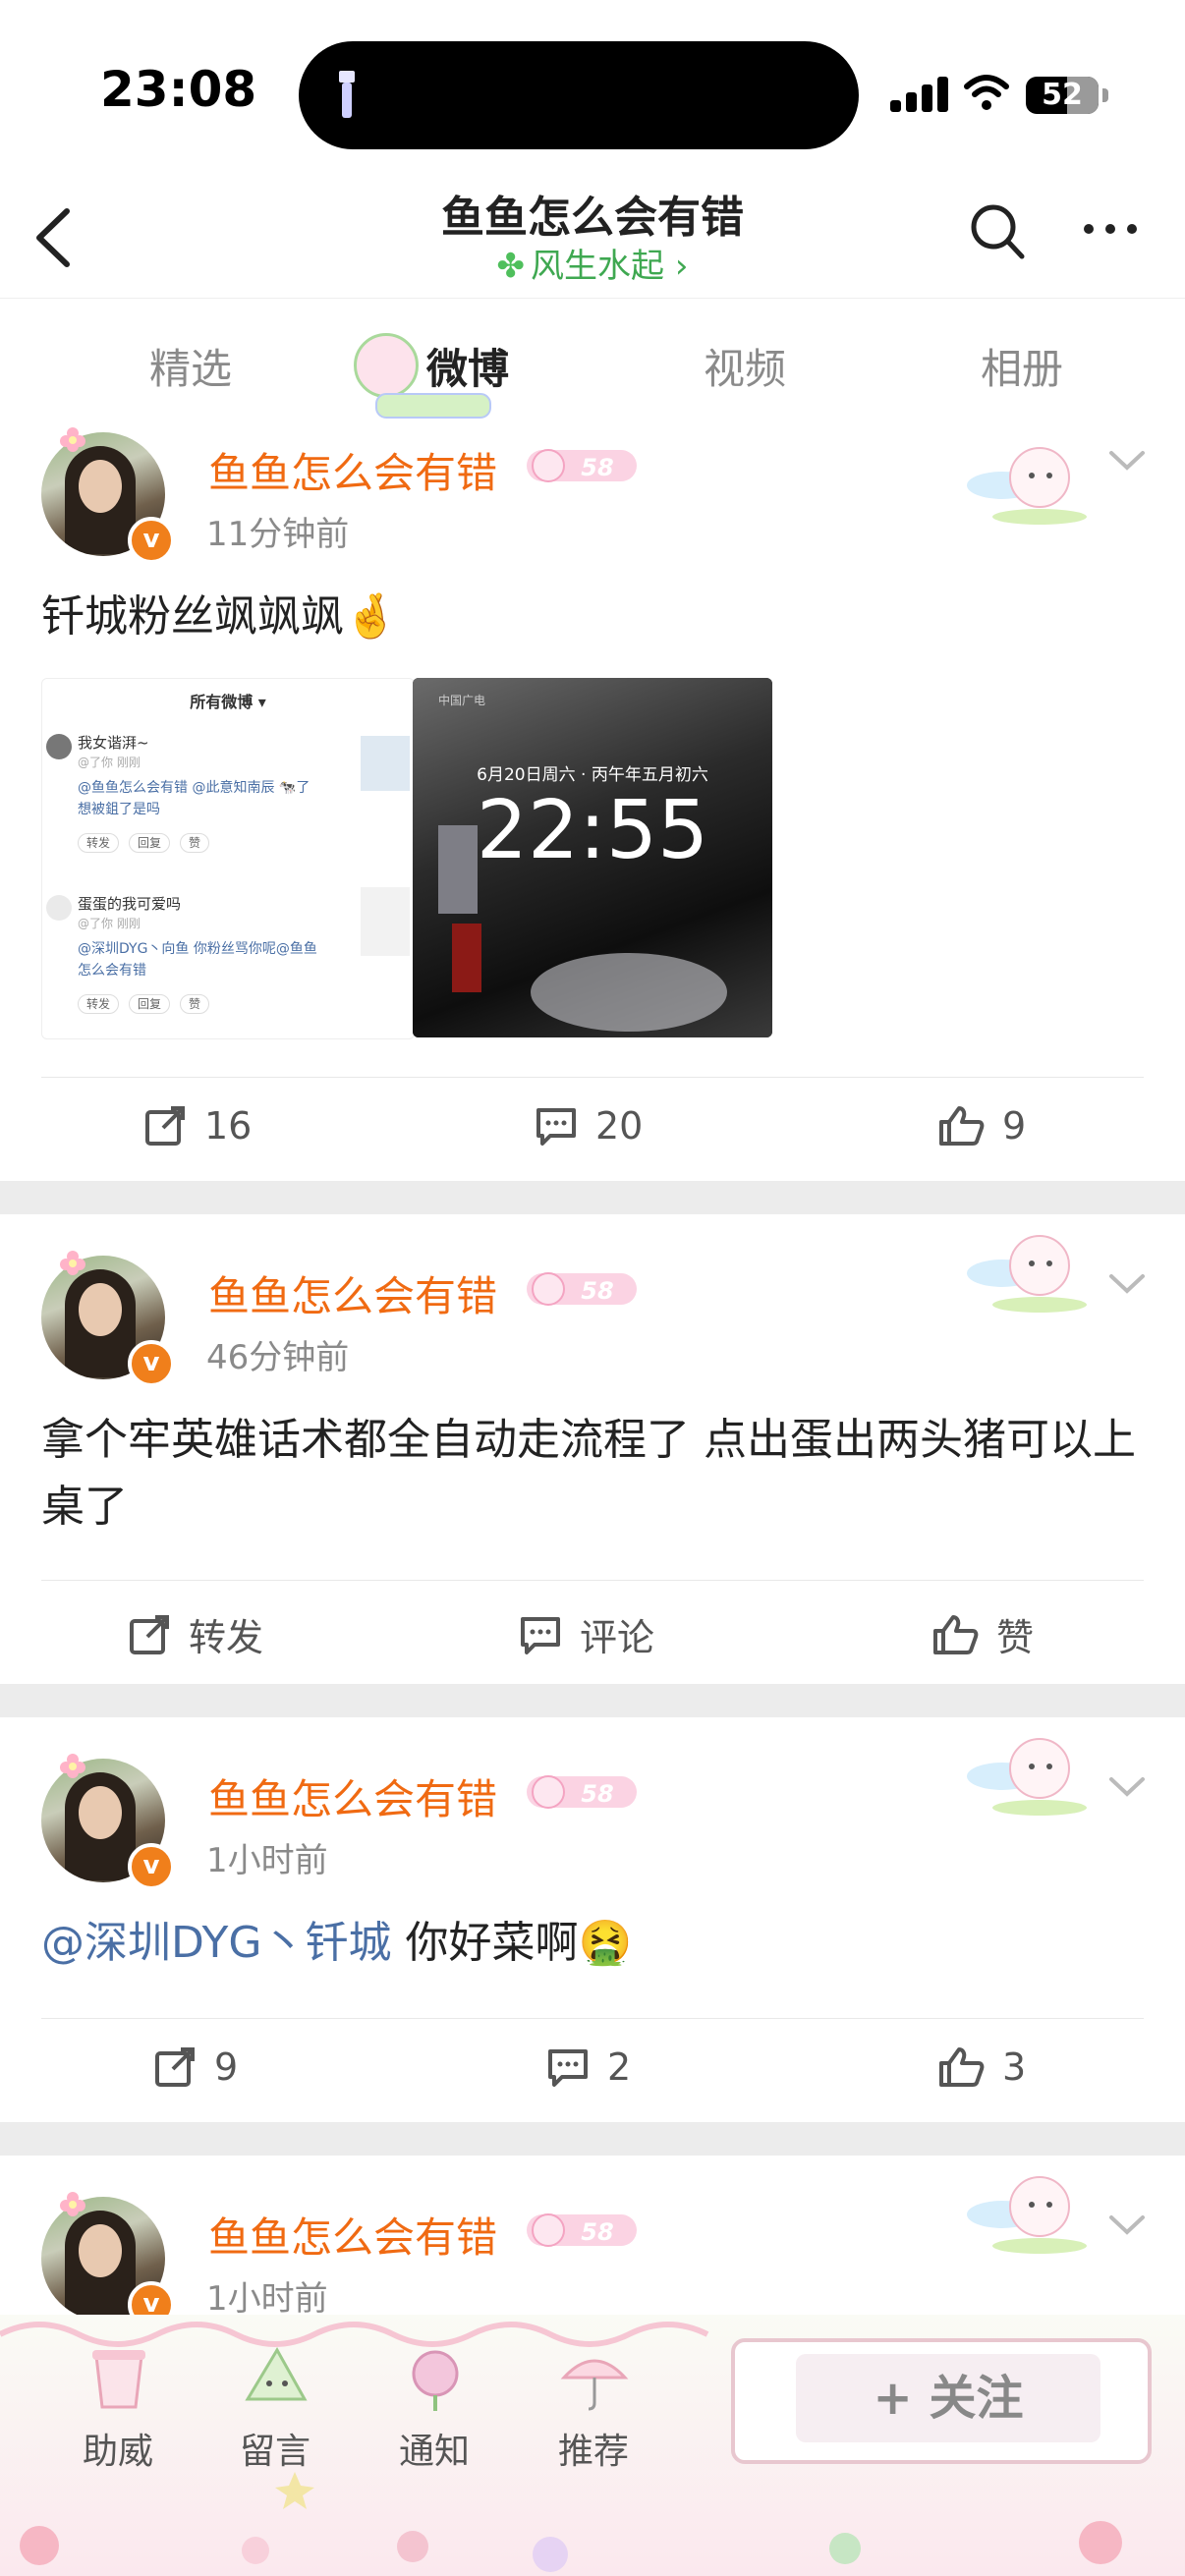 This screenshot has height=2576, width=1185. I want to click on post-time: 11分钟前, so click(278, 534).